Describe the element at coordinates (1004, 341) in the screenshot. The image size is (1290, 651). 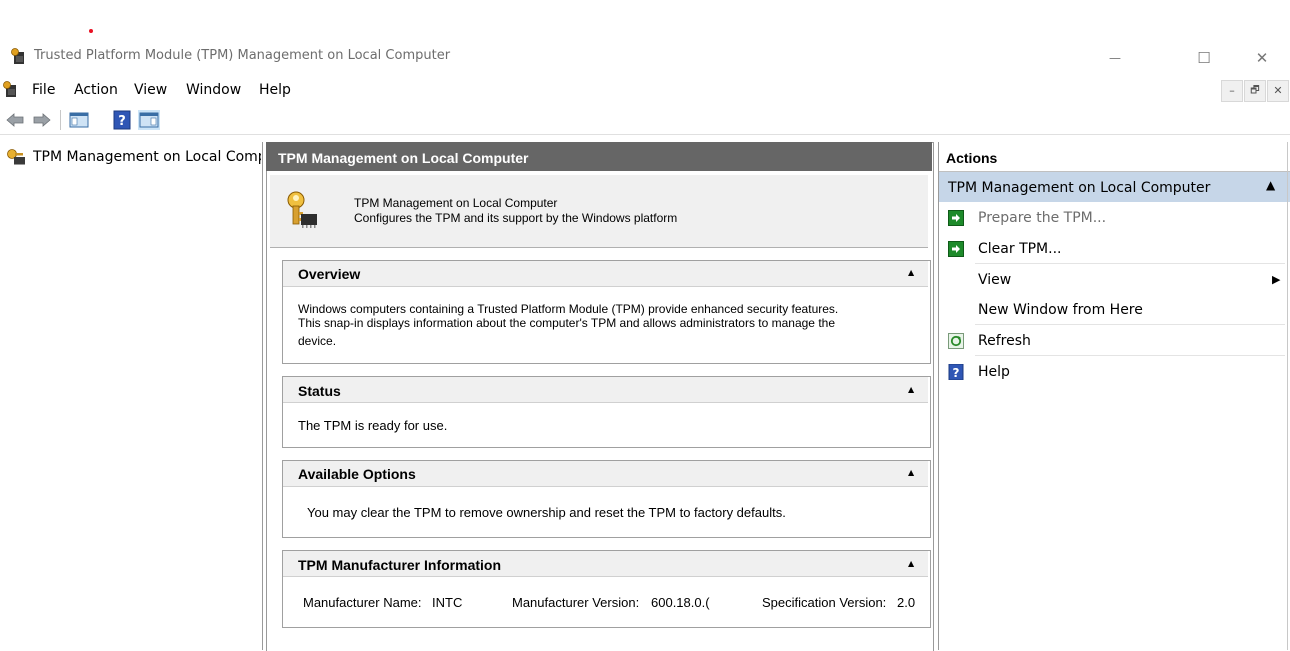
I see `action-refresh: Refresh` at that location.